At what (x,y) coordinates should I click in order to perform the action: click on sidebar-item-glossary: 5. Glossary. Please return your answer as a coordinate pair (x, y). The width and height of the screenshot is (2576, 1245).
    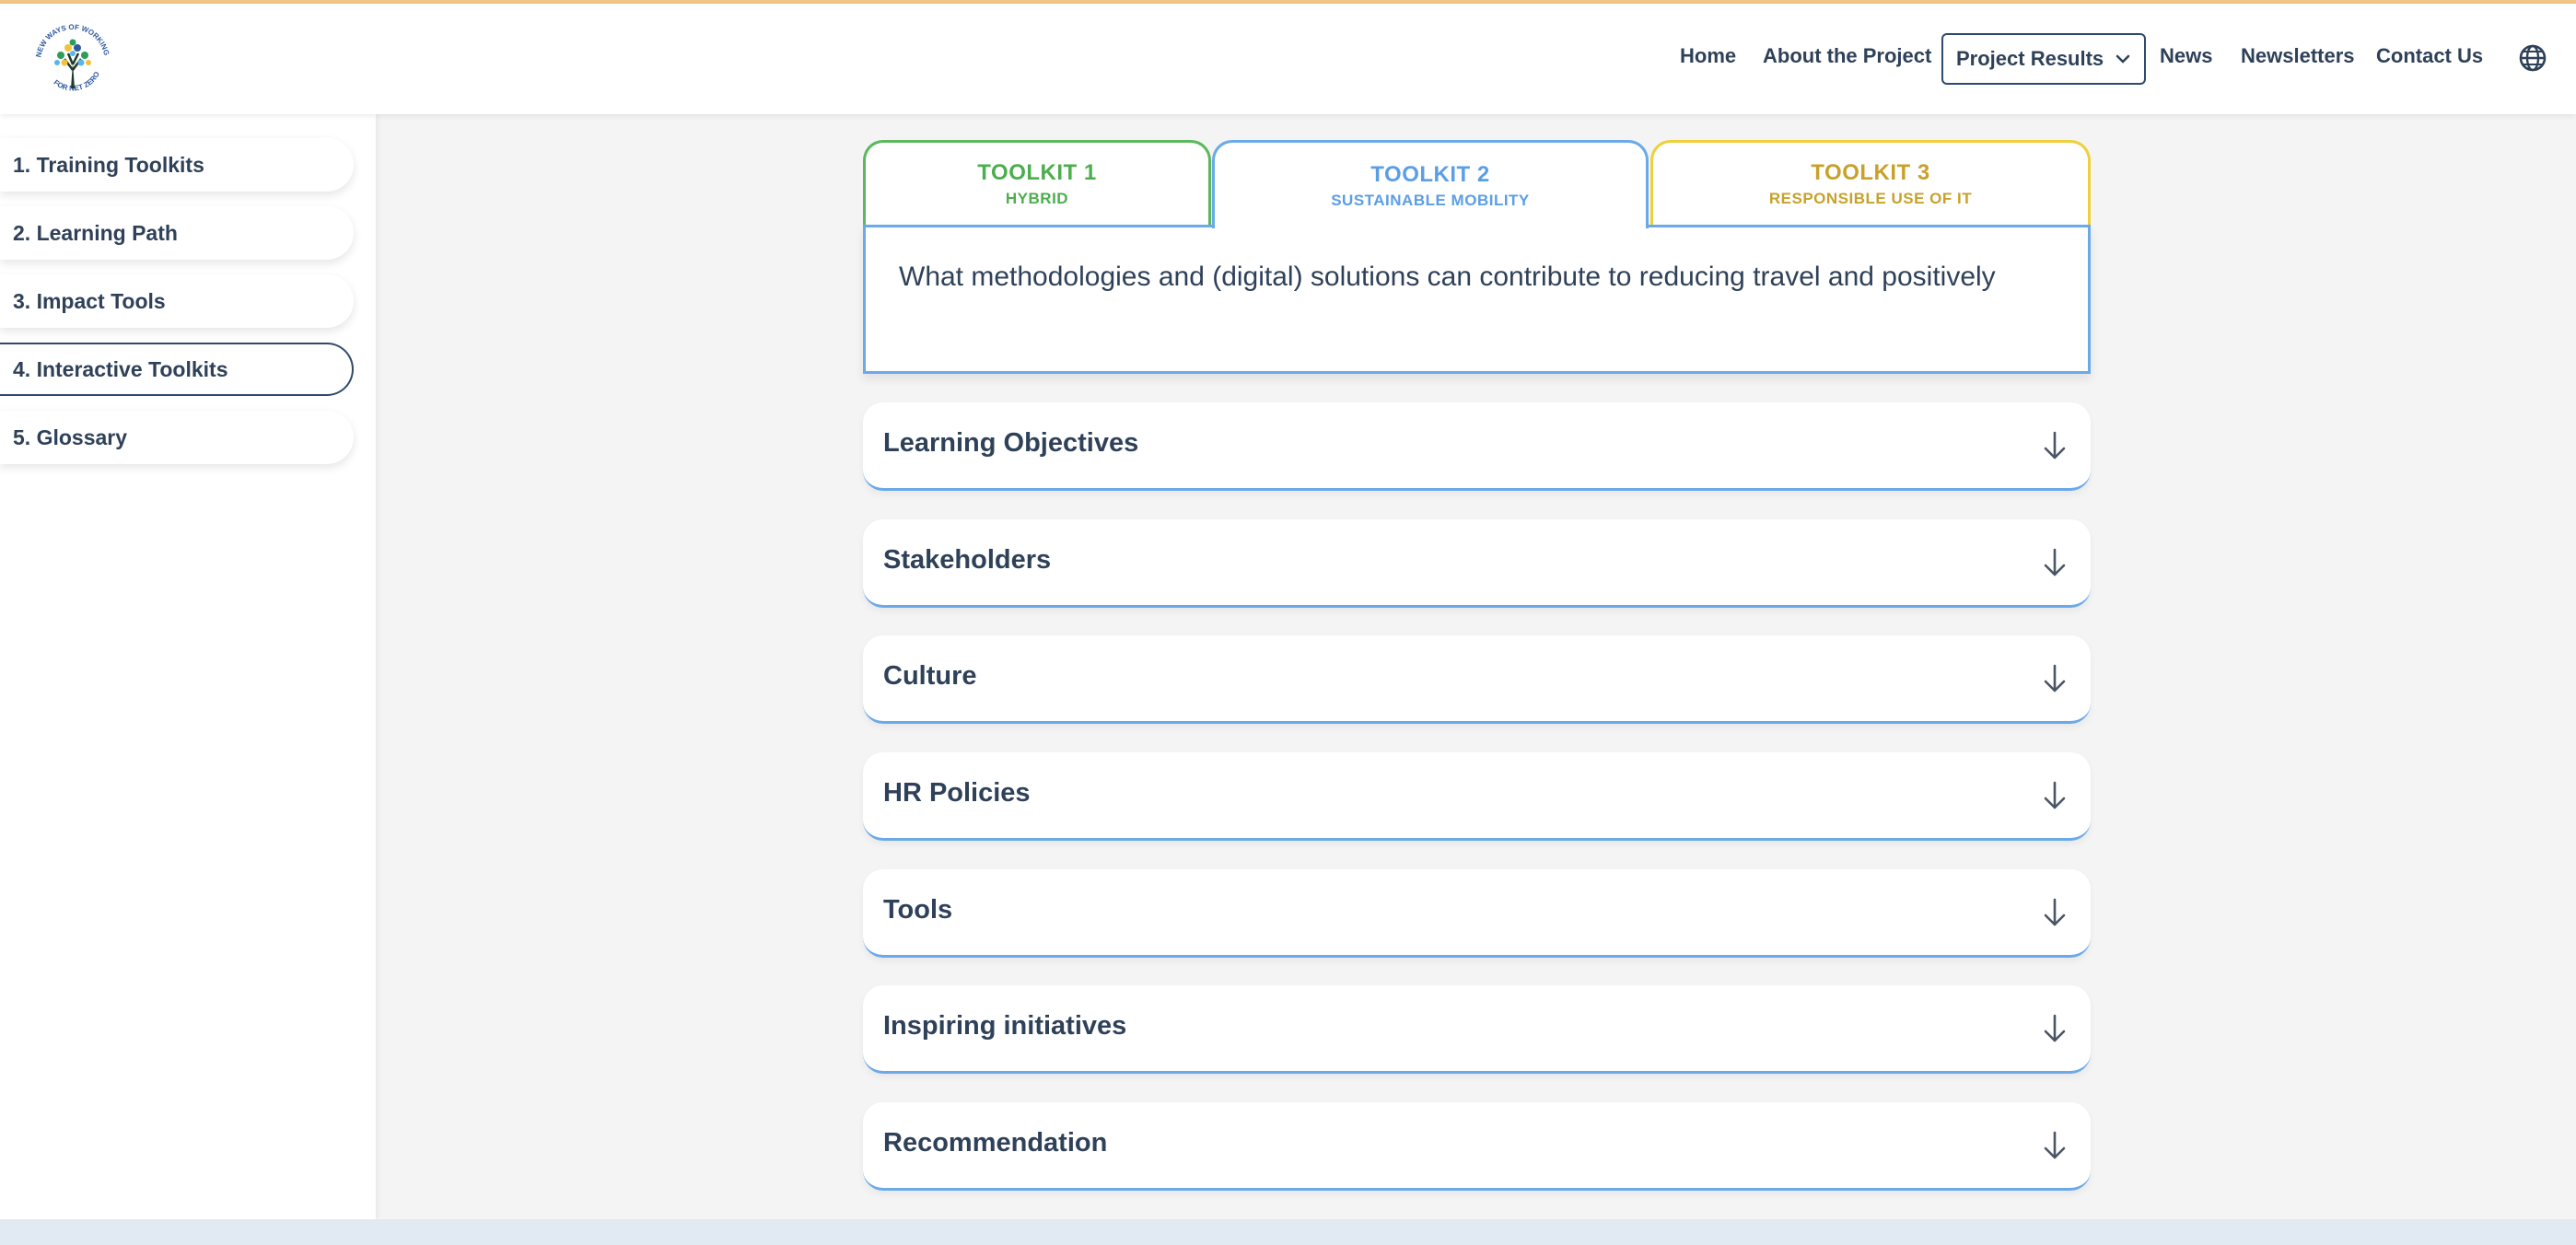
    Looking at the image, I should click on (177, 437).